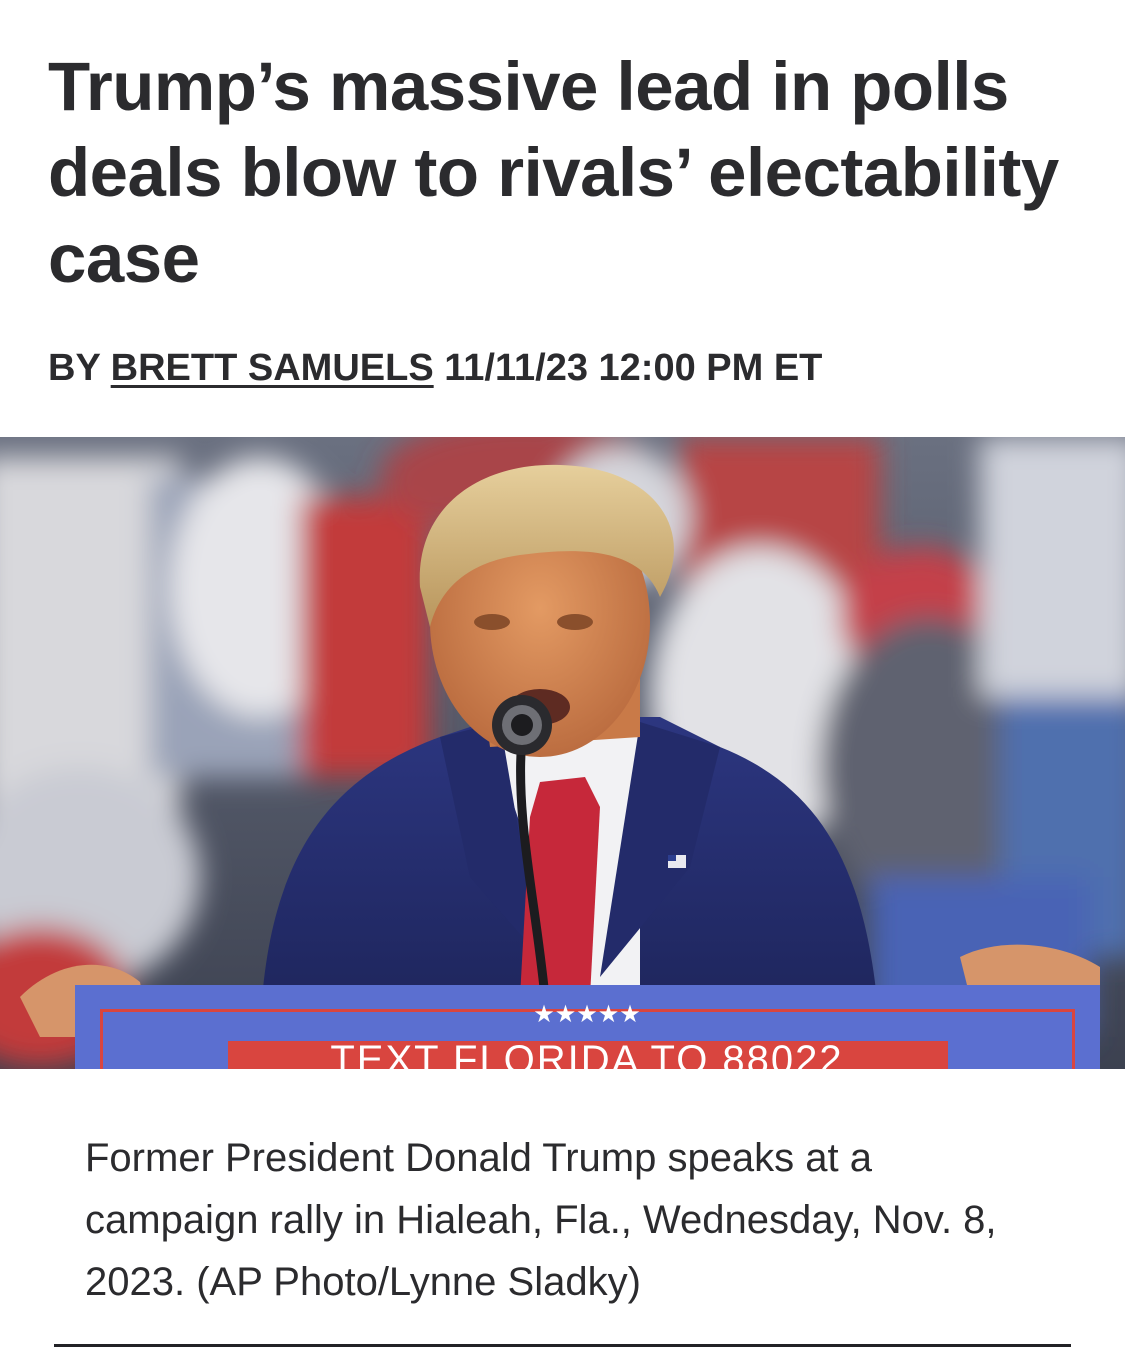 This screenshot has width=1125, height=1359. I want to click on author-link: BRETT SAMUELS, so click(272, 368).